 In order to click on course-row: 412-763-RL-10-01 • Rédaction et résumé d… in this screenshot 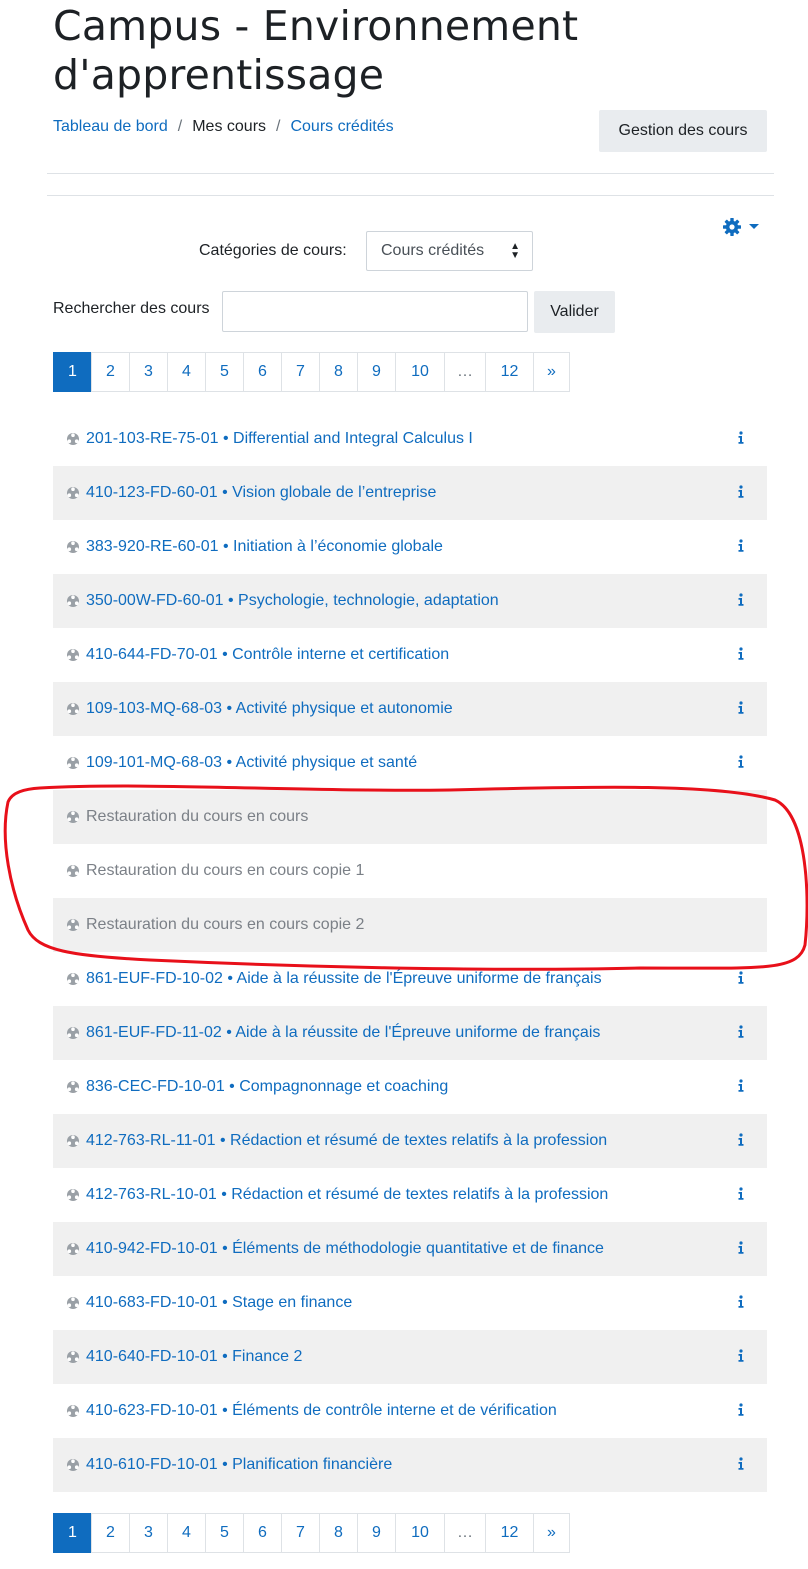, I will do `click(410, 1195)`.